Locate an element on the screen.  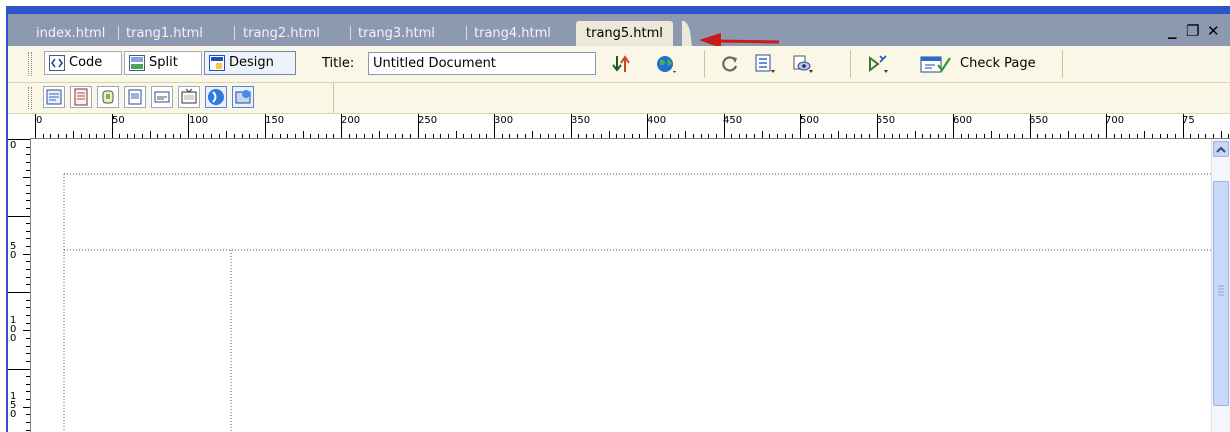
refresh-icon is located at coordinates (730, 64).